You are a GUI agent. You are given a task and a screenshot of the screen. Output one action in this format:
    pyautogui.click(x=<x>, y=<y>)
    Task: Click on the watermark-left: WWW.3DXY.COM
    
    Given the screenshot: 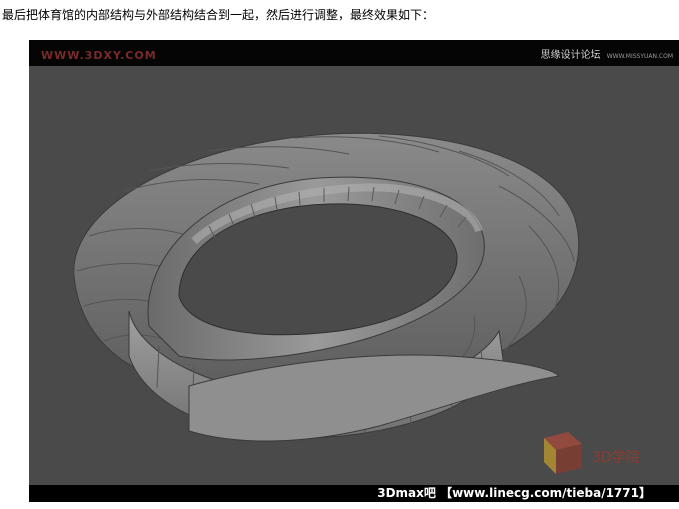 What is the action you would take?
    pyautogui.click(x=99, y=55)
    